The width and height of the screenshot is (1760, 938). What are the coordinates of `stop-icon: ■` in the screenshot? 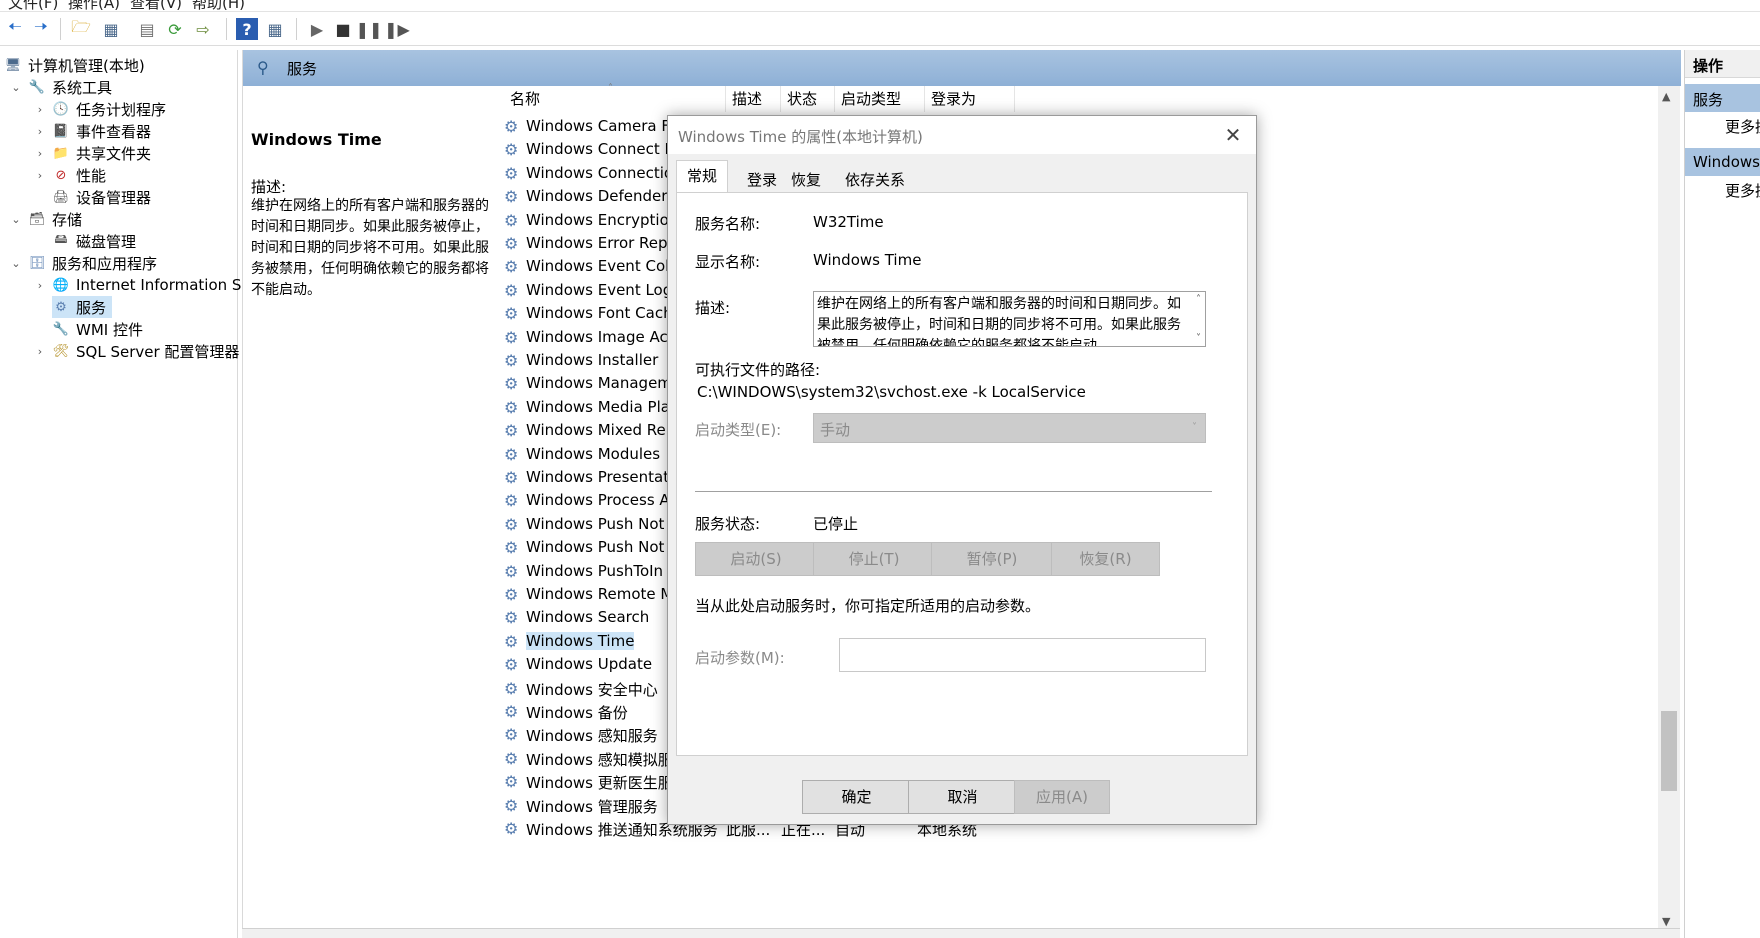 It's located at (343, 29).